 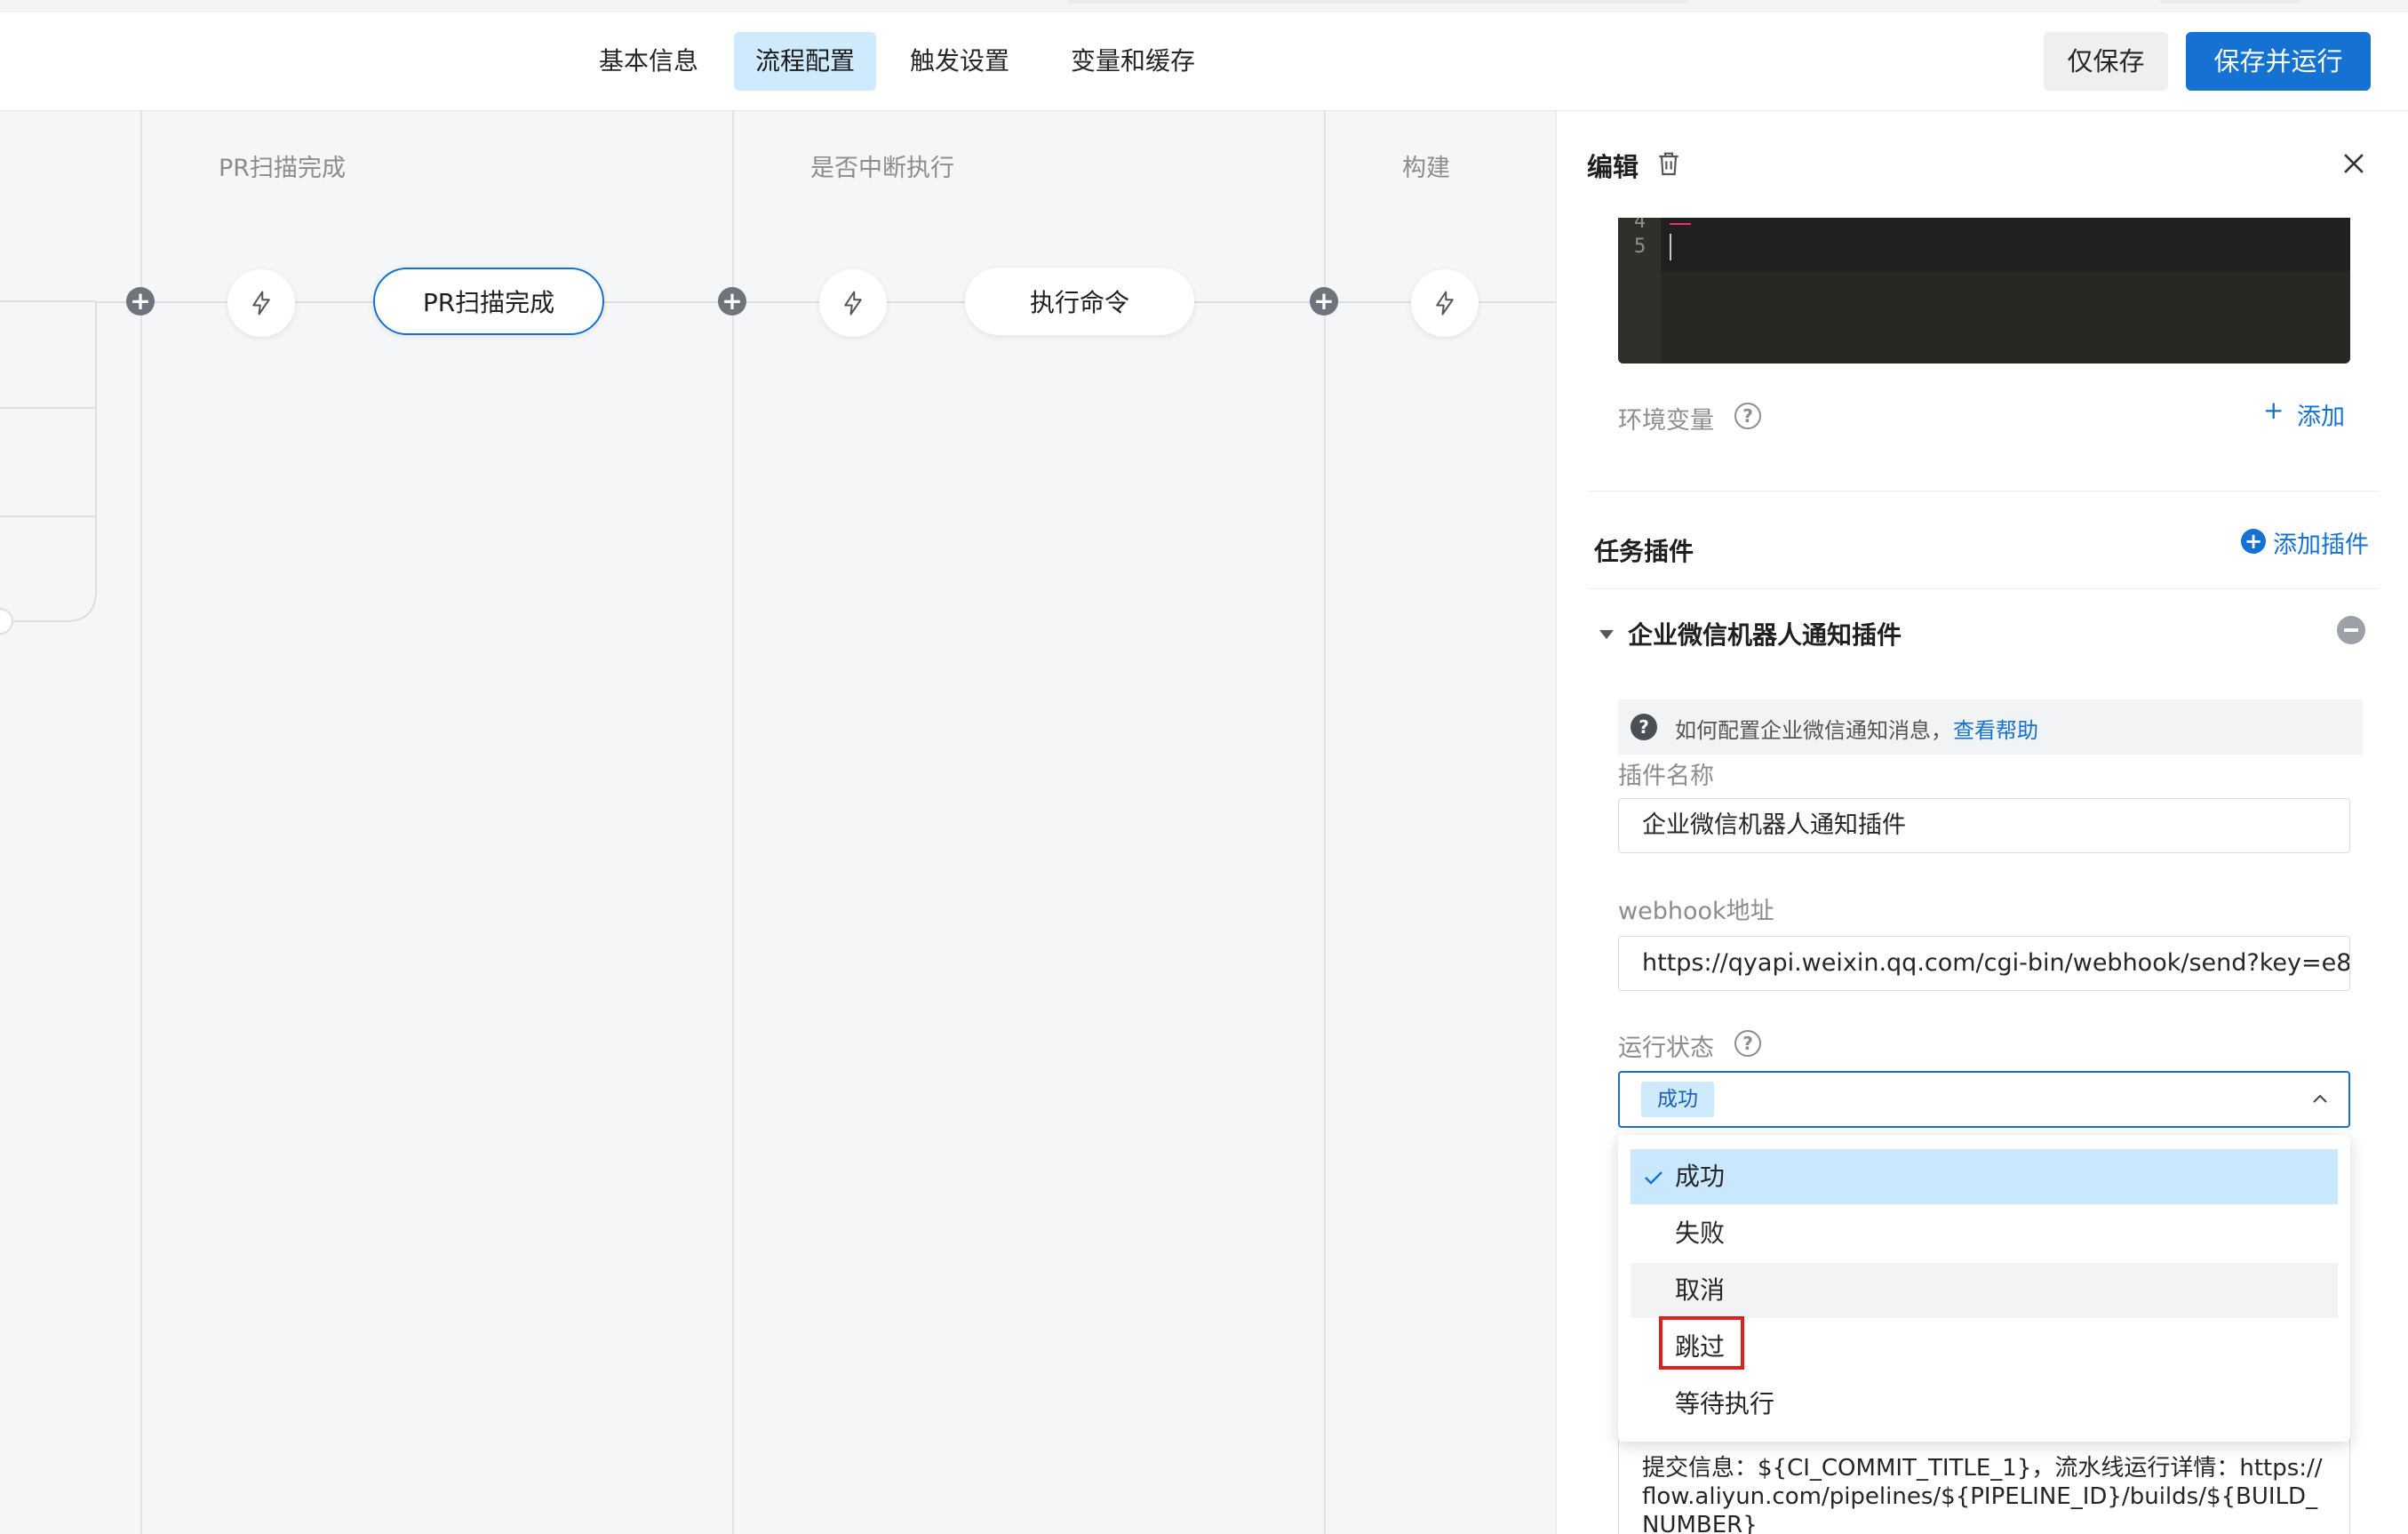 I want to click on branch-connector, so click(x=48, y=467).